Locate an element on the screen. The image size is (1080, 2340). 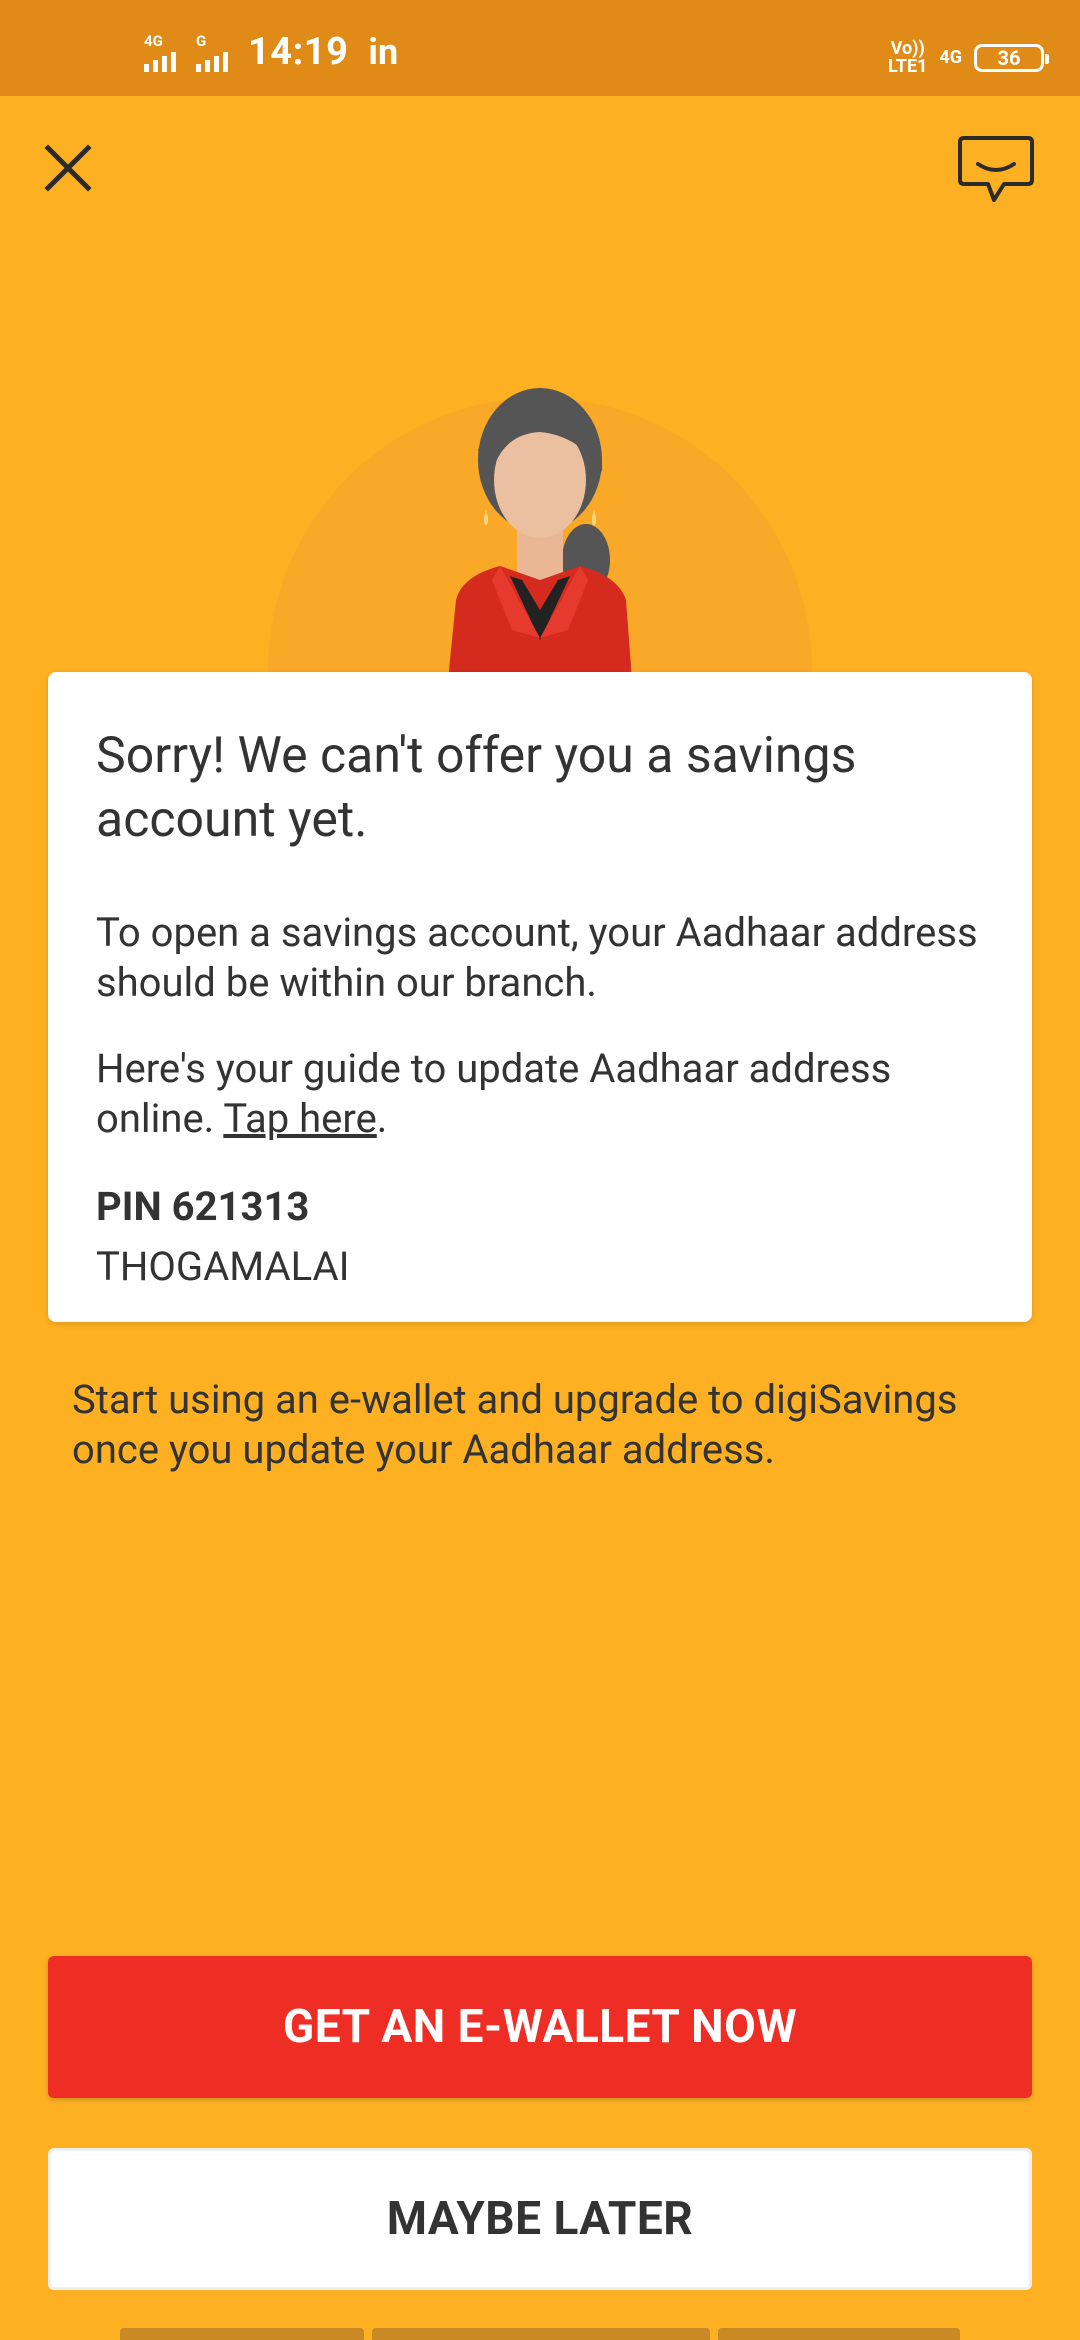
volte-icon: Vo)) LTE1 is located at coordinates (908, 57).